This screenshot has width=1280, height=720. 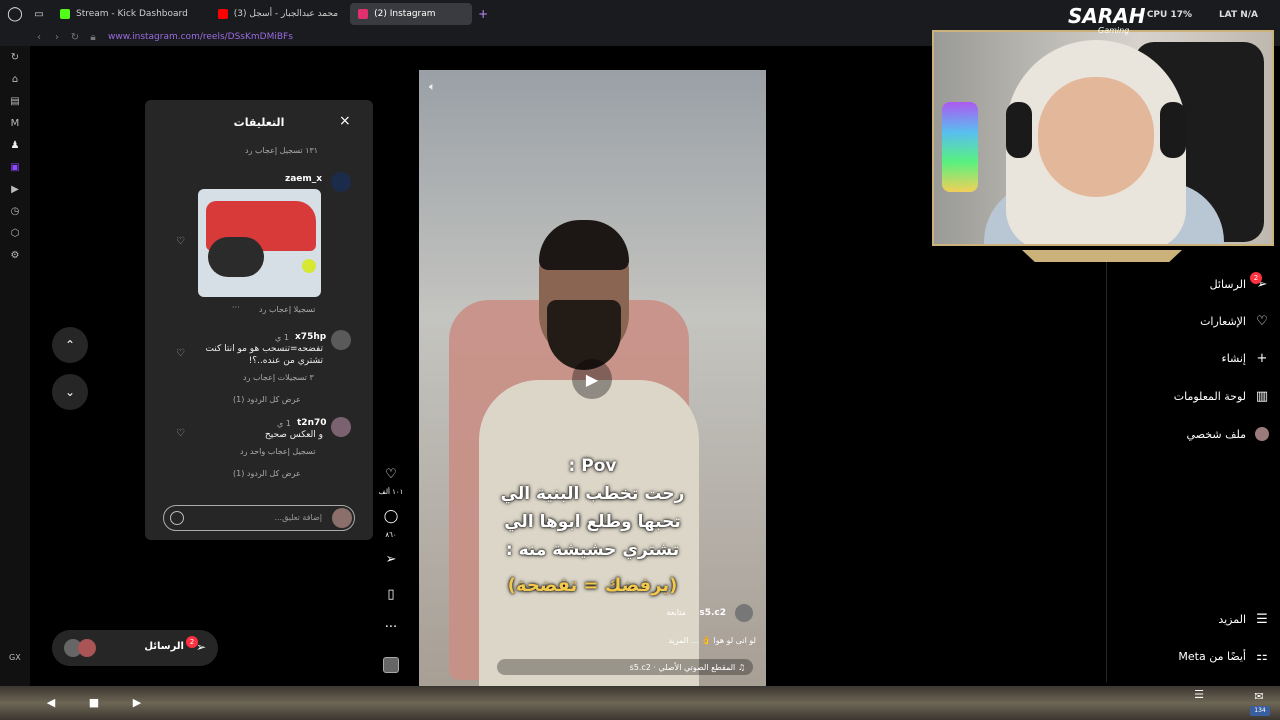 What do you see at coordinates (75, 37) in the screenshot?
I see `reload-icon: ↻` at bounding box center [75, 37].